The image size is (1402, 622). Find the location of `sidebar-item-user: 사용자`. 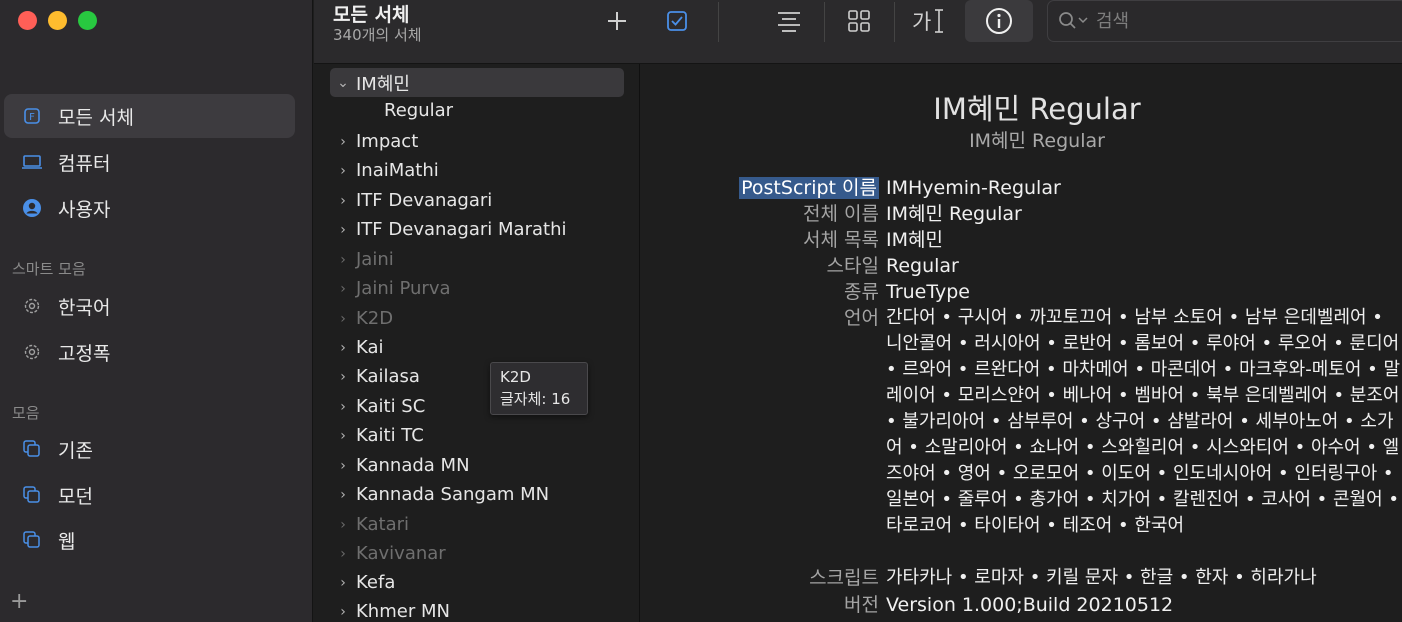

sidebar-item-user: 사용자 is located at coordinates (149, 208).